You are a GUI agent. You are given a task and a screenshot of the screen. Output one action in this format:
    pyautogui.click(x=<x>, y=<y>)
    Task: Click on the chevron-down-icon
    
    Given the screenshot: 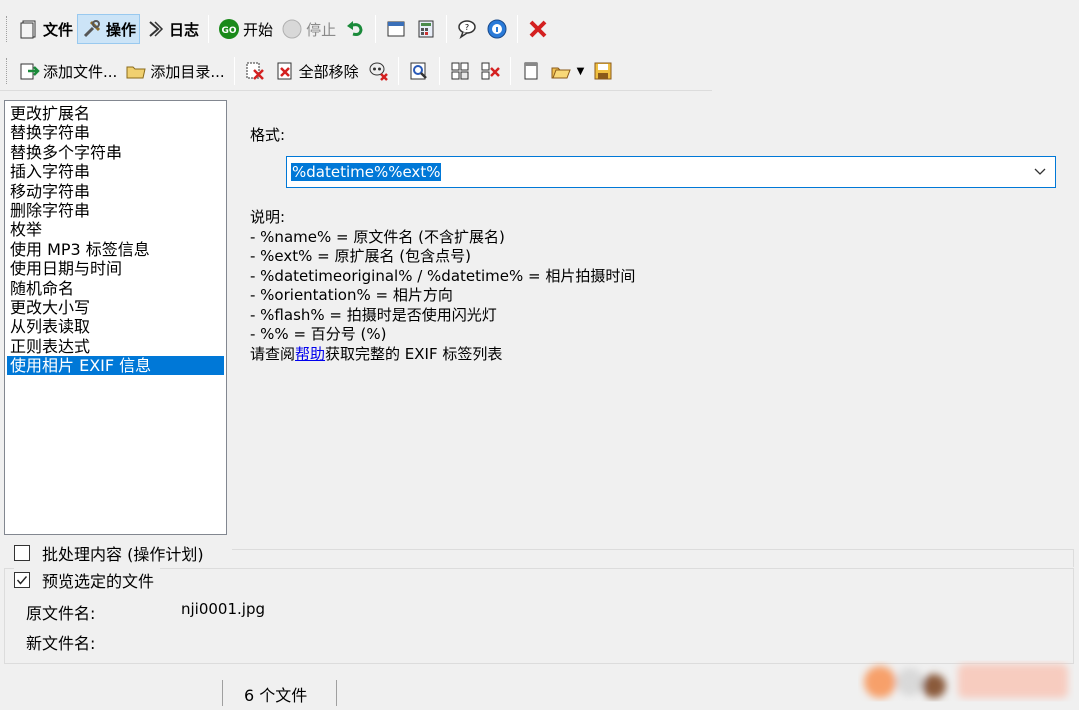 What is the action you would take?
    pyautogui.click(x=1040, y=171)
    